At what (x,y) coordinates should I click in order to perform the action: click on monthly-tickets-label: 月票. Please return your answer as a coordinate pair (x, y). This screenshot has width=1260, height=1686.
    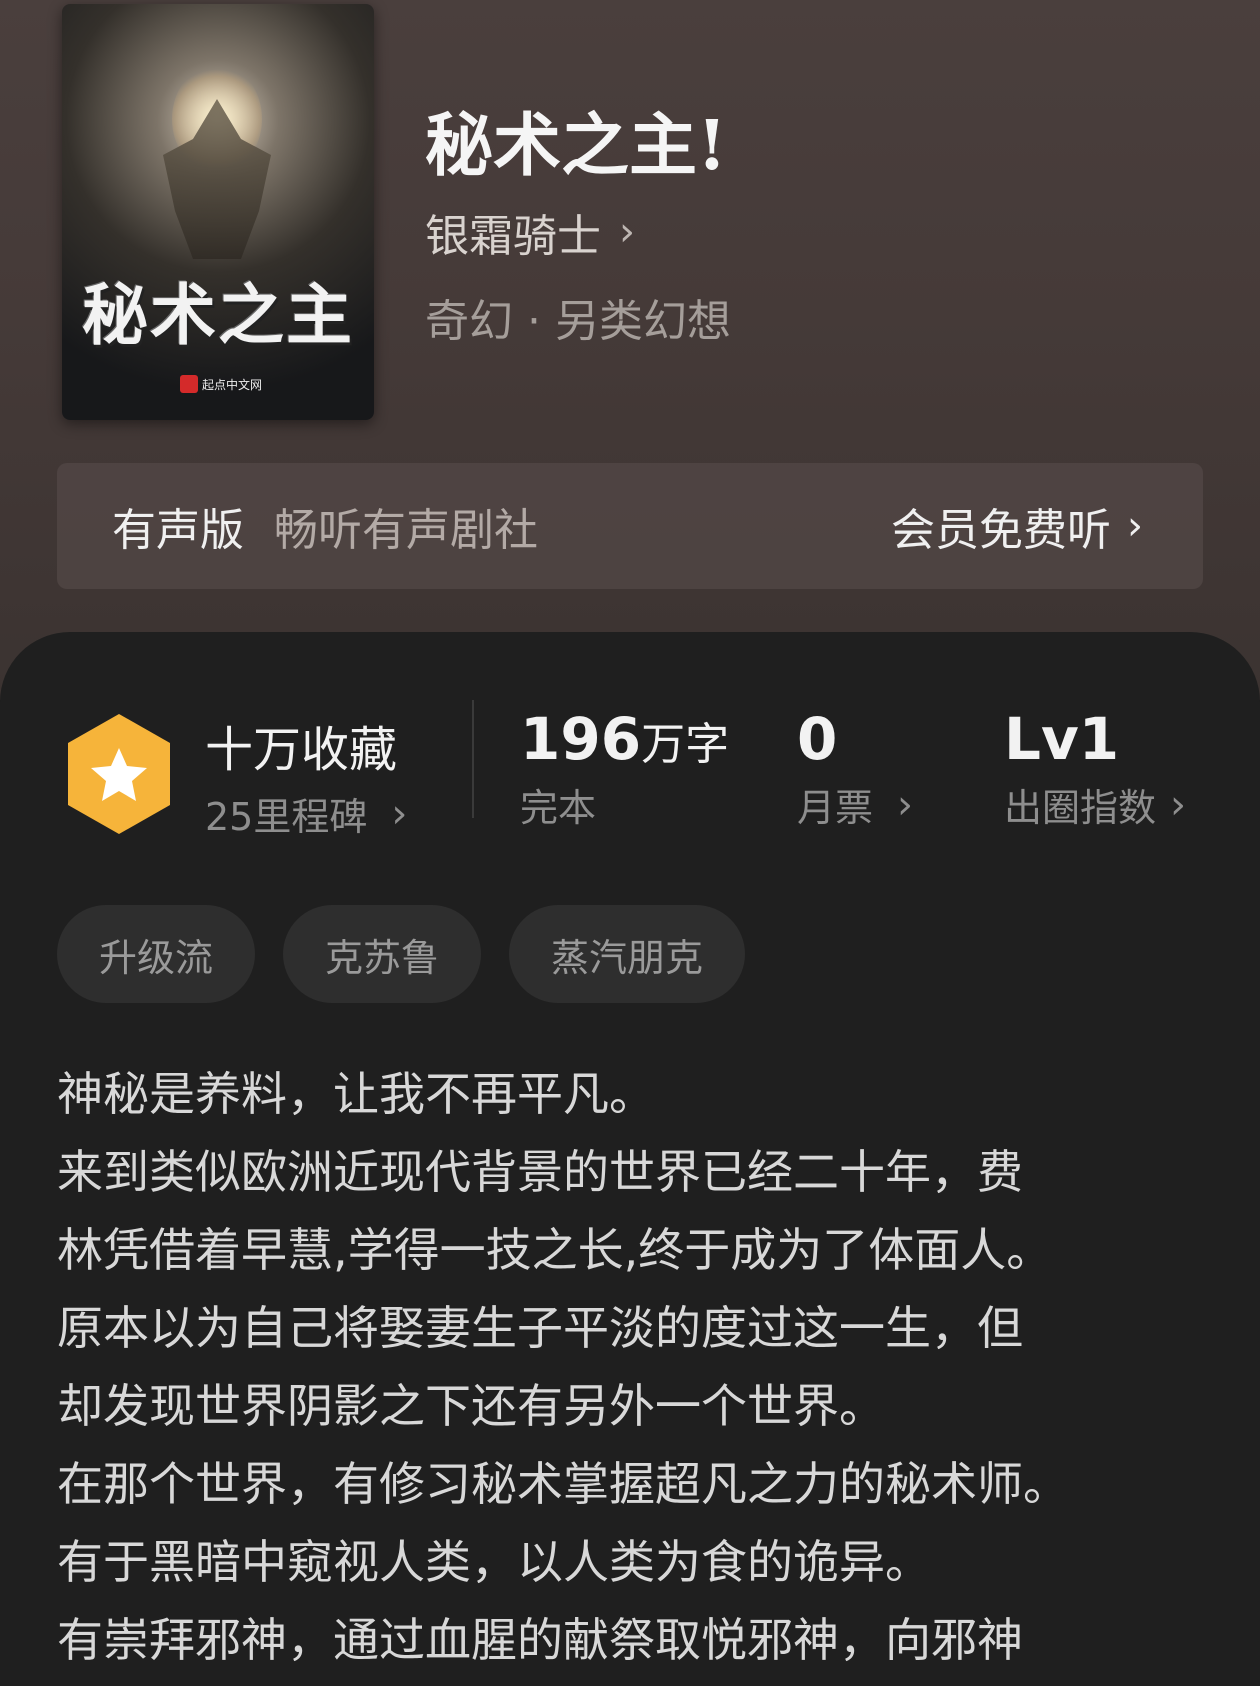
    Looking at the image, I should click on (835, 808).